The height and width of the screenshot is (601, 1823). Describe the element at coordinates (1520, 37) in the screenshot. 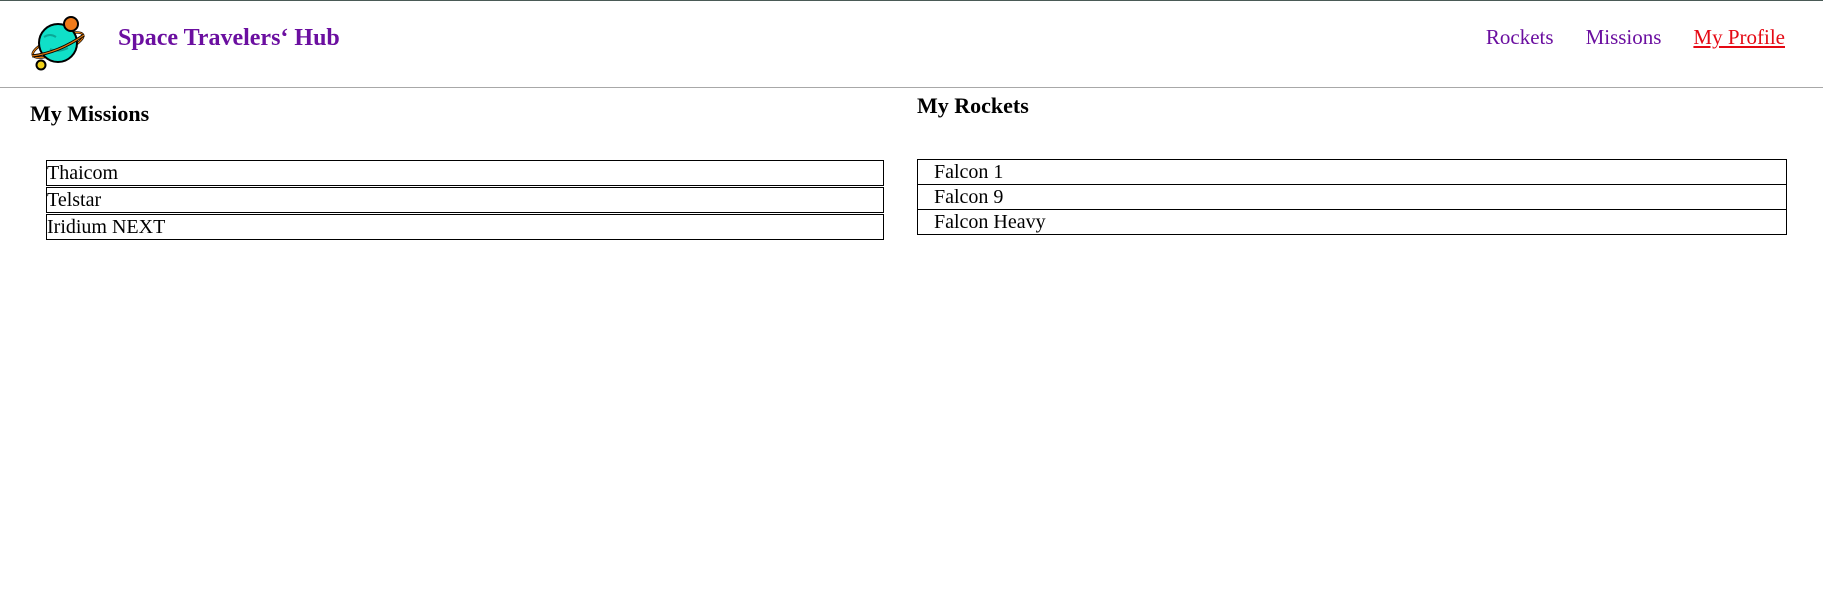

I see `nav-rockets: Rockets` at that location.